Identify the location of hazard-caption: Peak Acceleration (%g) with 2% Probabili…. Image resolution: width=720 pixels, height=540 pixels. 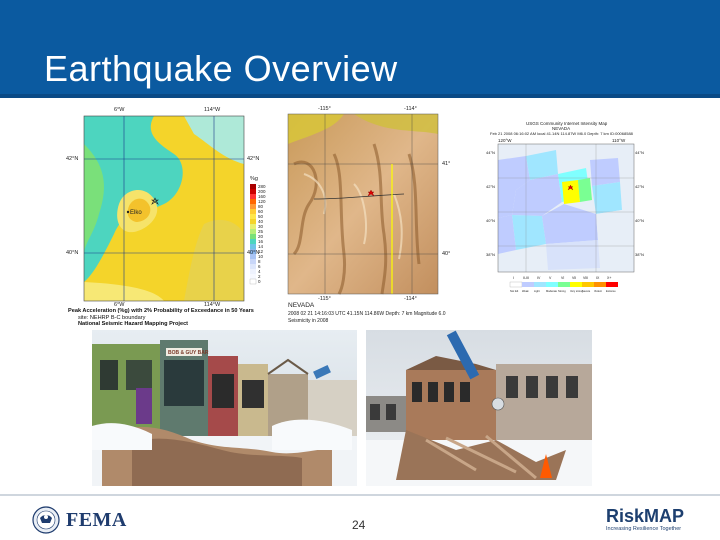
(161, 311).